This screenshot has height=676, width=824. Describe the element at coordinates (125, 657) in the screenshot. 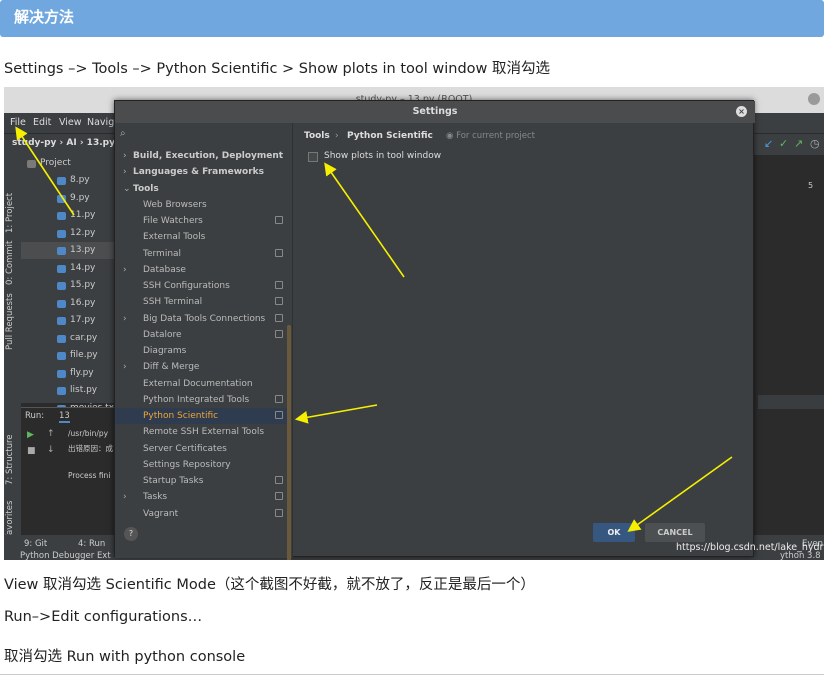

I see `instruction-console: 取消勾选 Run with python console` at that location.